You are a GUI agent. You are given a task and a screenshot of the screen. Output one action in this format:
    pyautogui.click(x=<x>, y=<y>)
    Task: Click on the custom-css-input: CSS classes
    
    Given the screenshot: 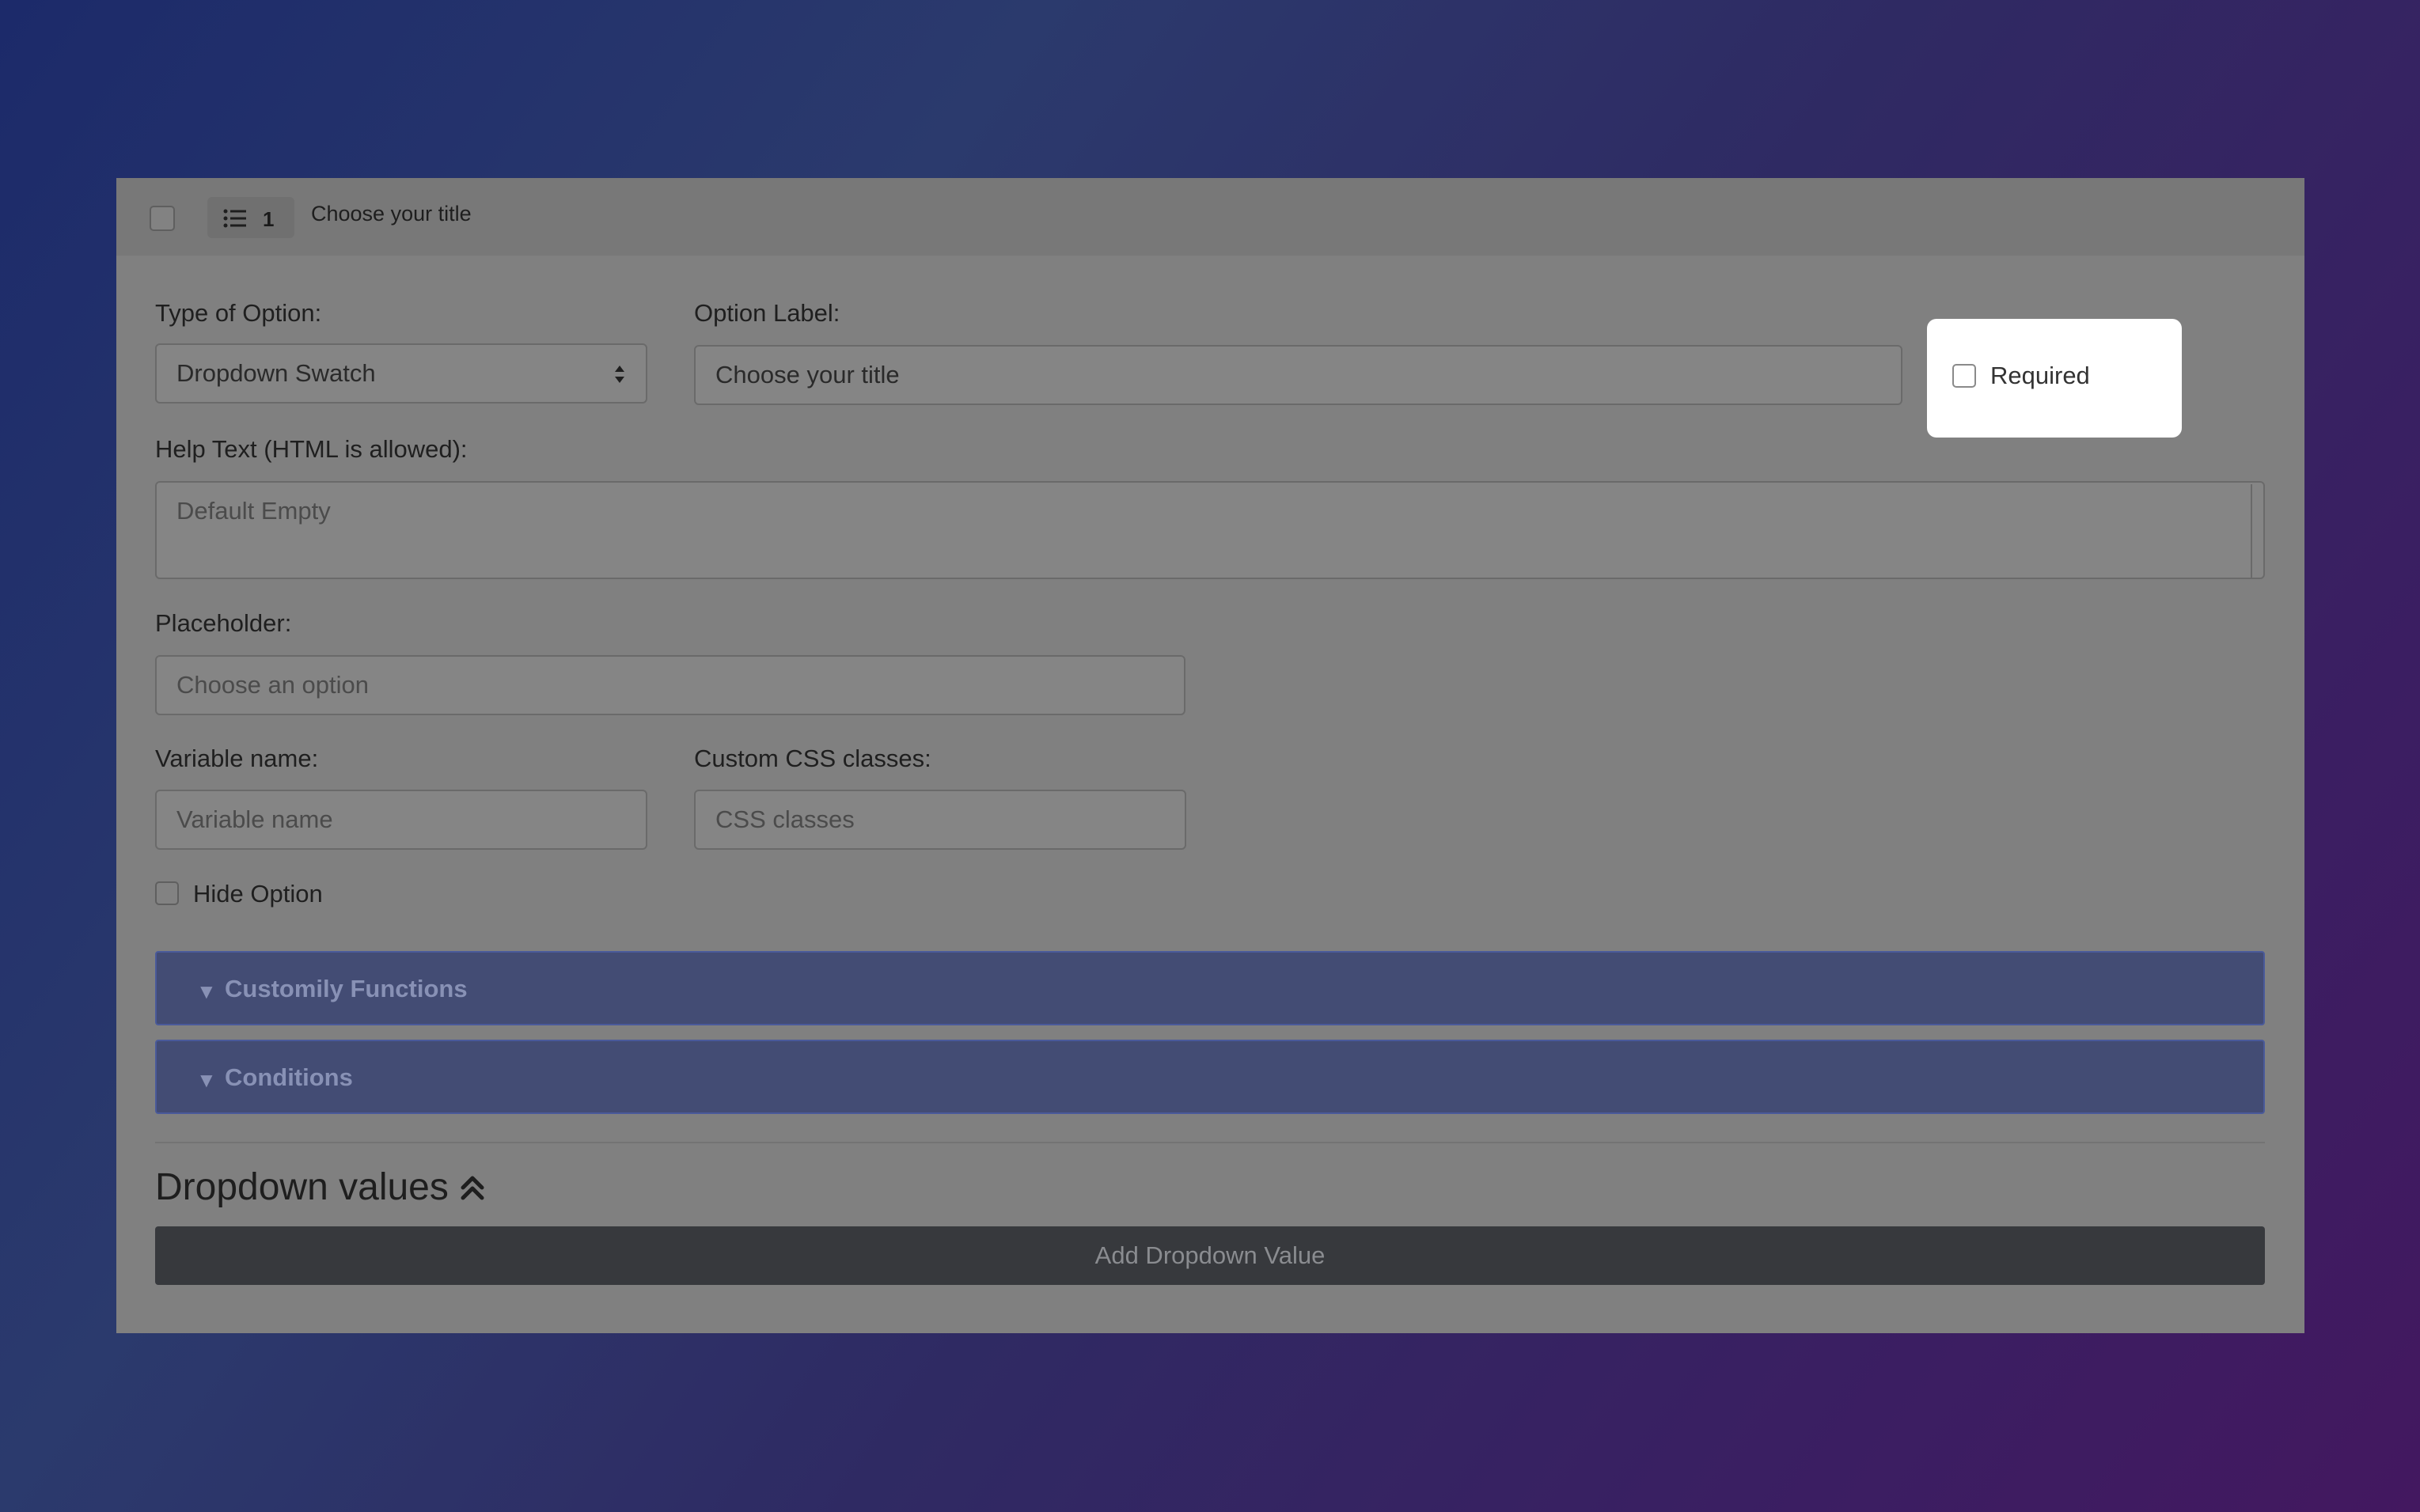 What is the action you would take?
    pyautogui.click(x=940, y=820)
    